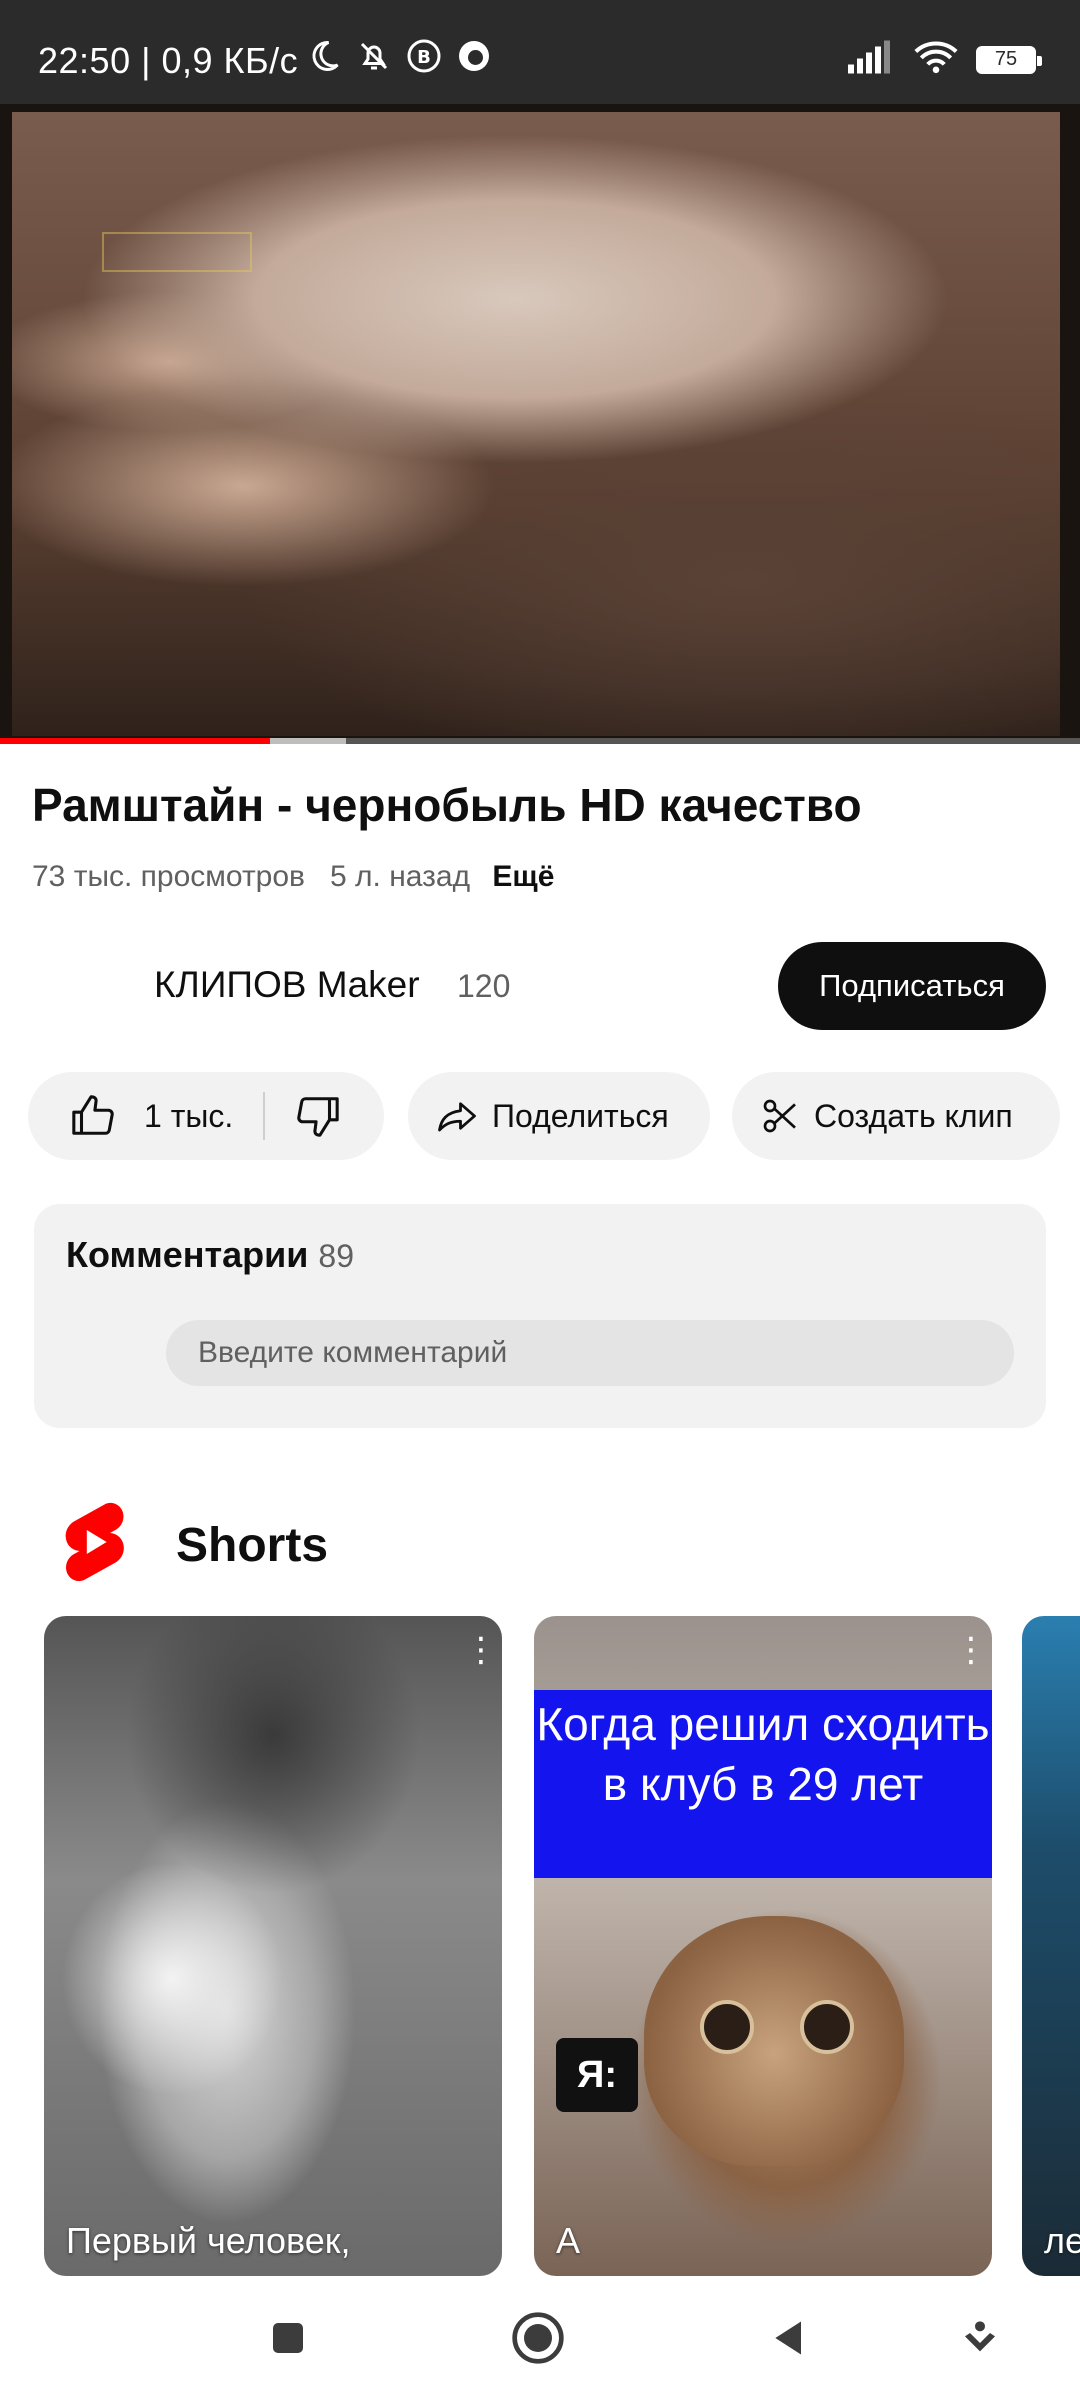 The width and height of the screenshot is (1080, 2400). Describe the element at coordinates (93, 1116) in the screenshot. I see `thumbs-up-icon` at that location.